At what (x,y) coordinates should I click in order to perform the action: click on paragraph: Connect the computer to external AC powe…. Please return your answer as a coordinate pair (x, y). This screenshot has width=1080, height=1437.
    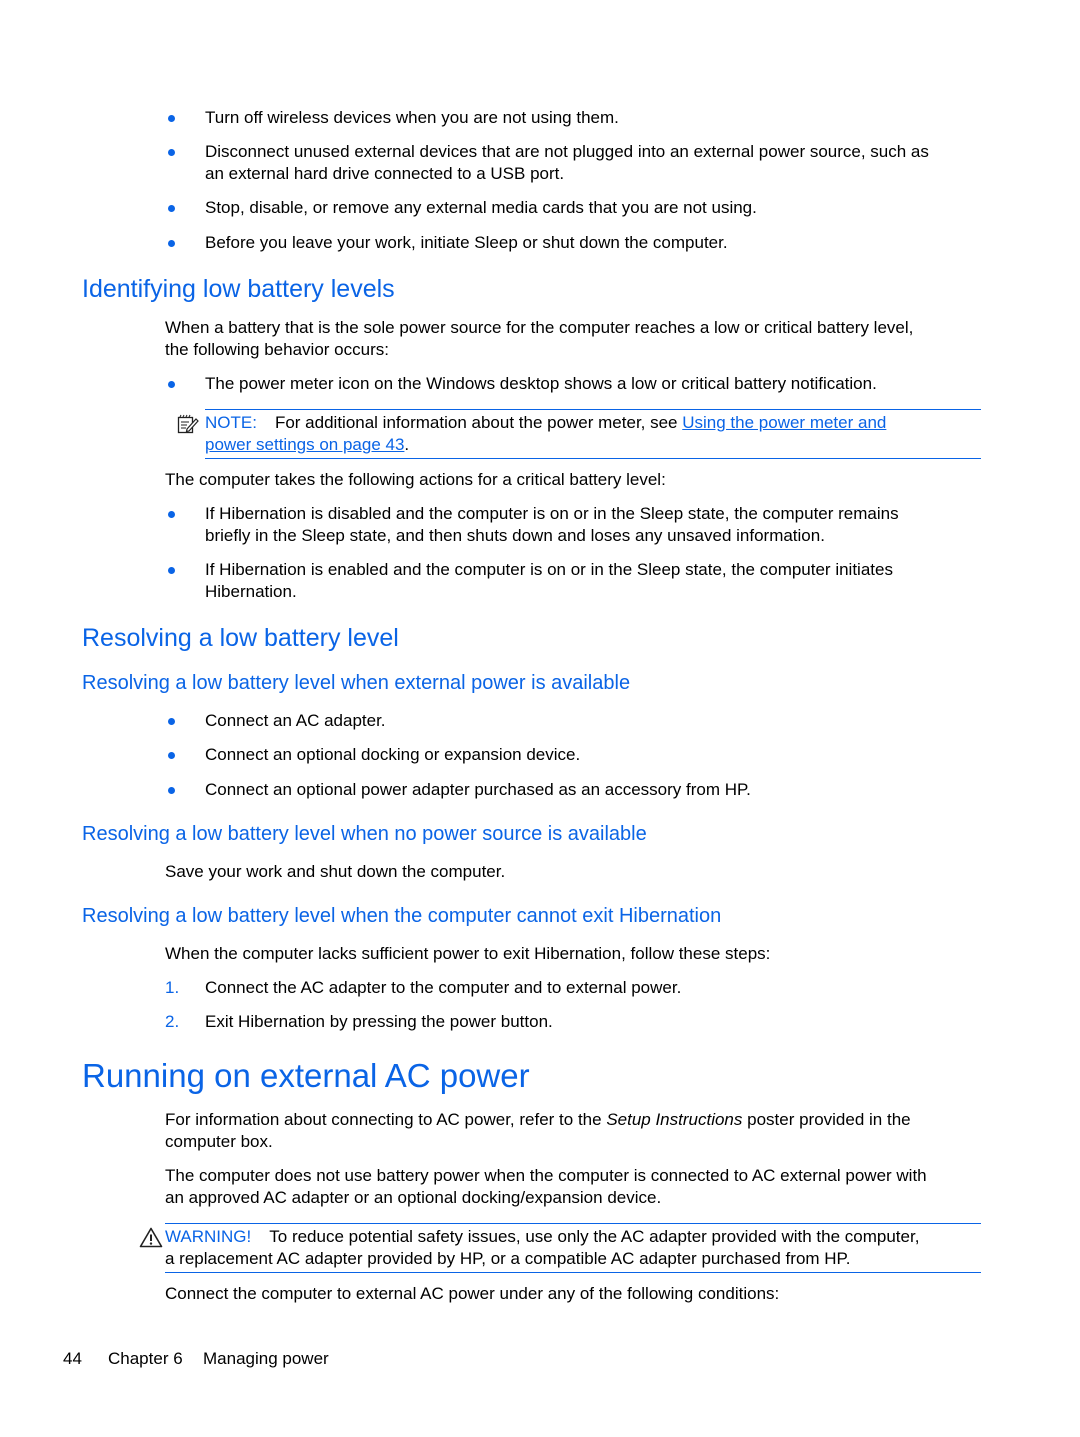
    Looking at the image, I should click on (472, 1293).